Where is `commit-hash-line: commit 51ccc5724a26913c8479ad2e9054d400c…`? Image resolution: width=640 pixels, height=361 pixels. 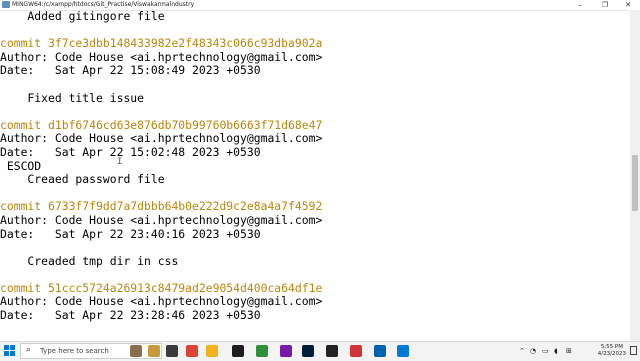
commit-hash-line: commit 51ccc5724a26913c8479ad2e9054d400c… is located at coordinates (161, 287).